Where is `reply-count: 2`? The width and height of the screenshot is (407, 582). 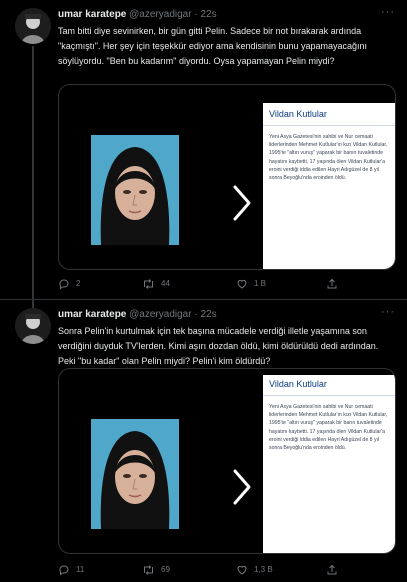
reply-count: 2 is located at coordinates (78, 283).